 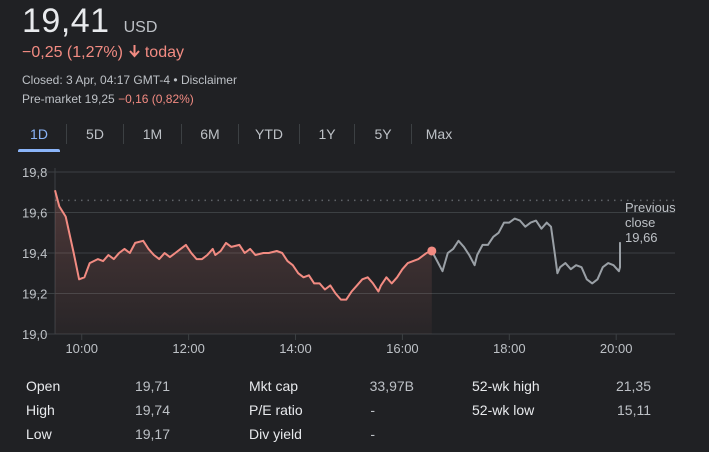 What do you see at coordinates (140, 27) in the screenshot?
I see `currency-code: USD` at bounding box center [140, 27].